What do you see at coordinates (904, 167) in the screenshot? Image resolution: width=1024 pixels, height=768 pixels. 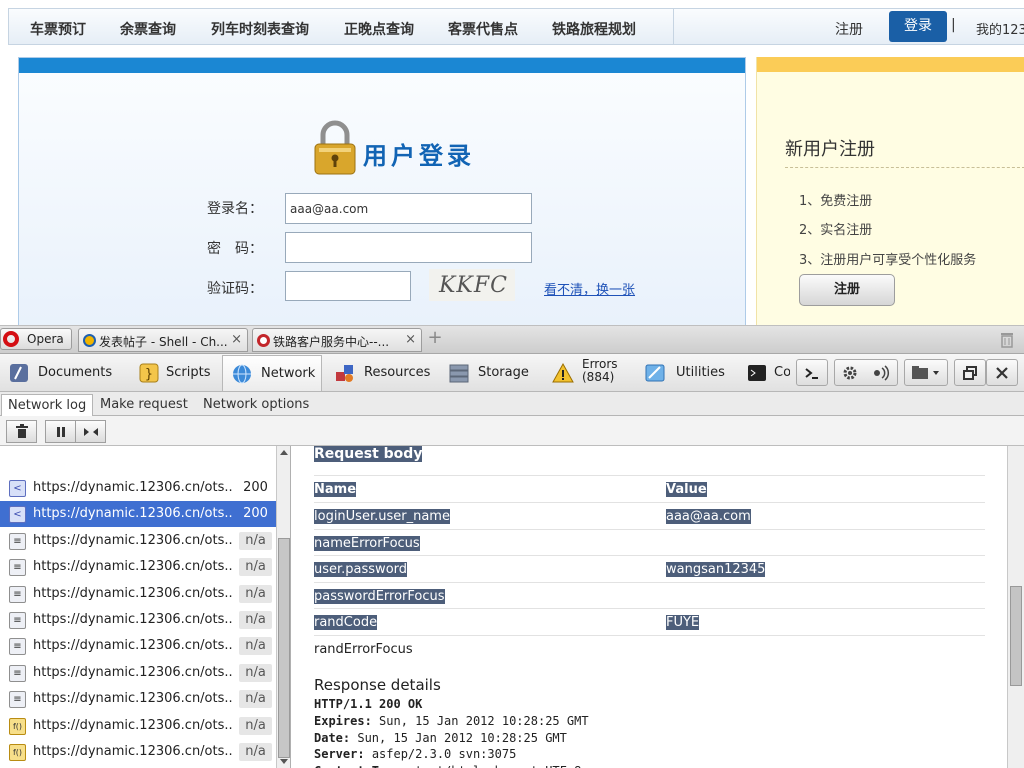 I see `register-divider` at bounding box center [904, 167].